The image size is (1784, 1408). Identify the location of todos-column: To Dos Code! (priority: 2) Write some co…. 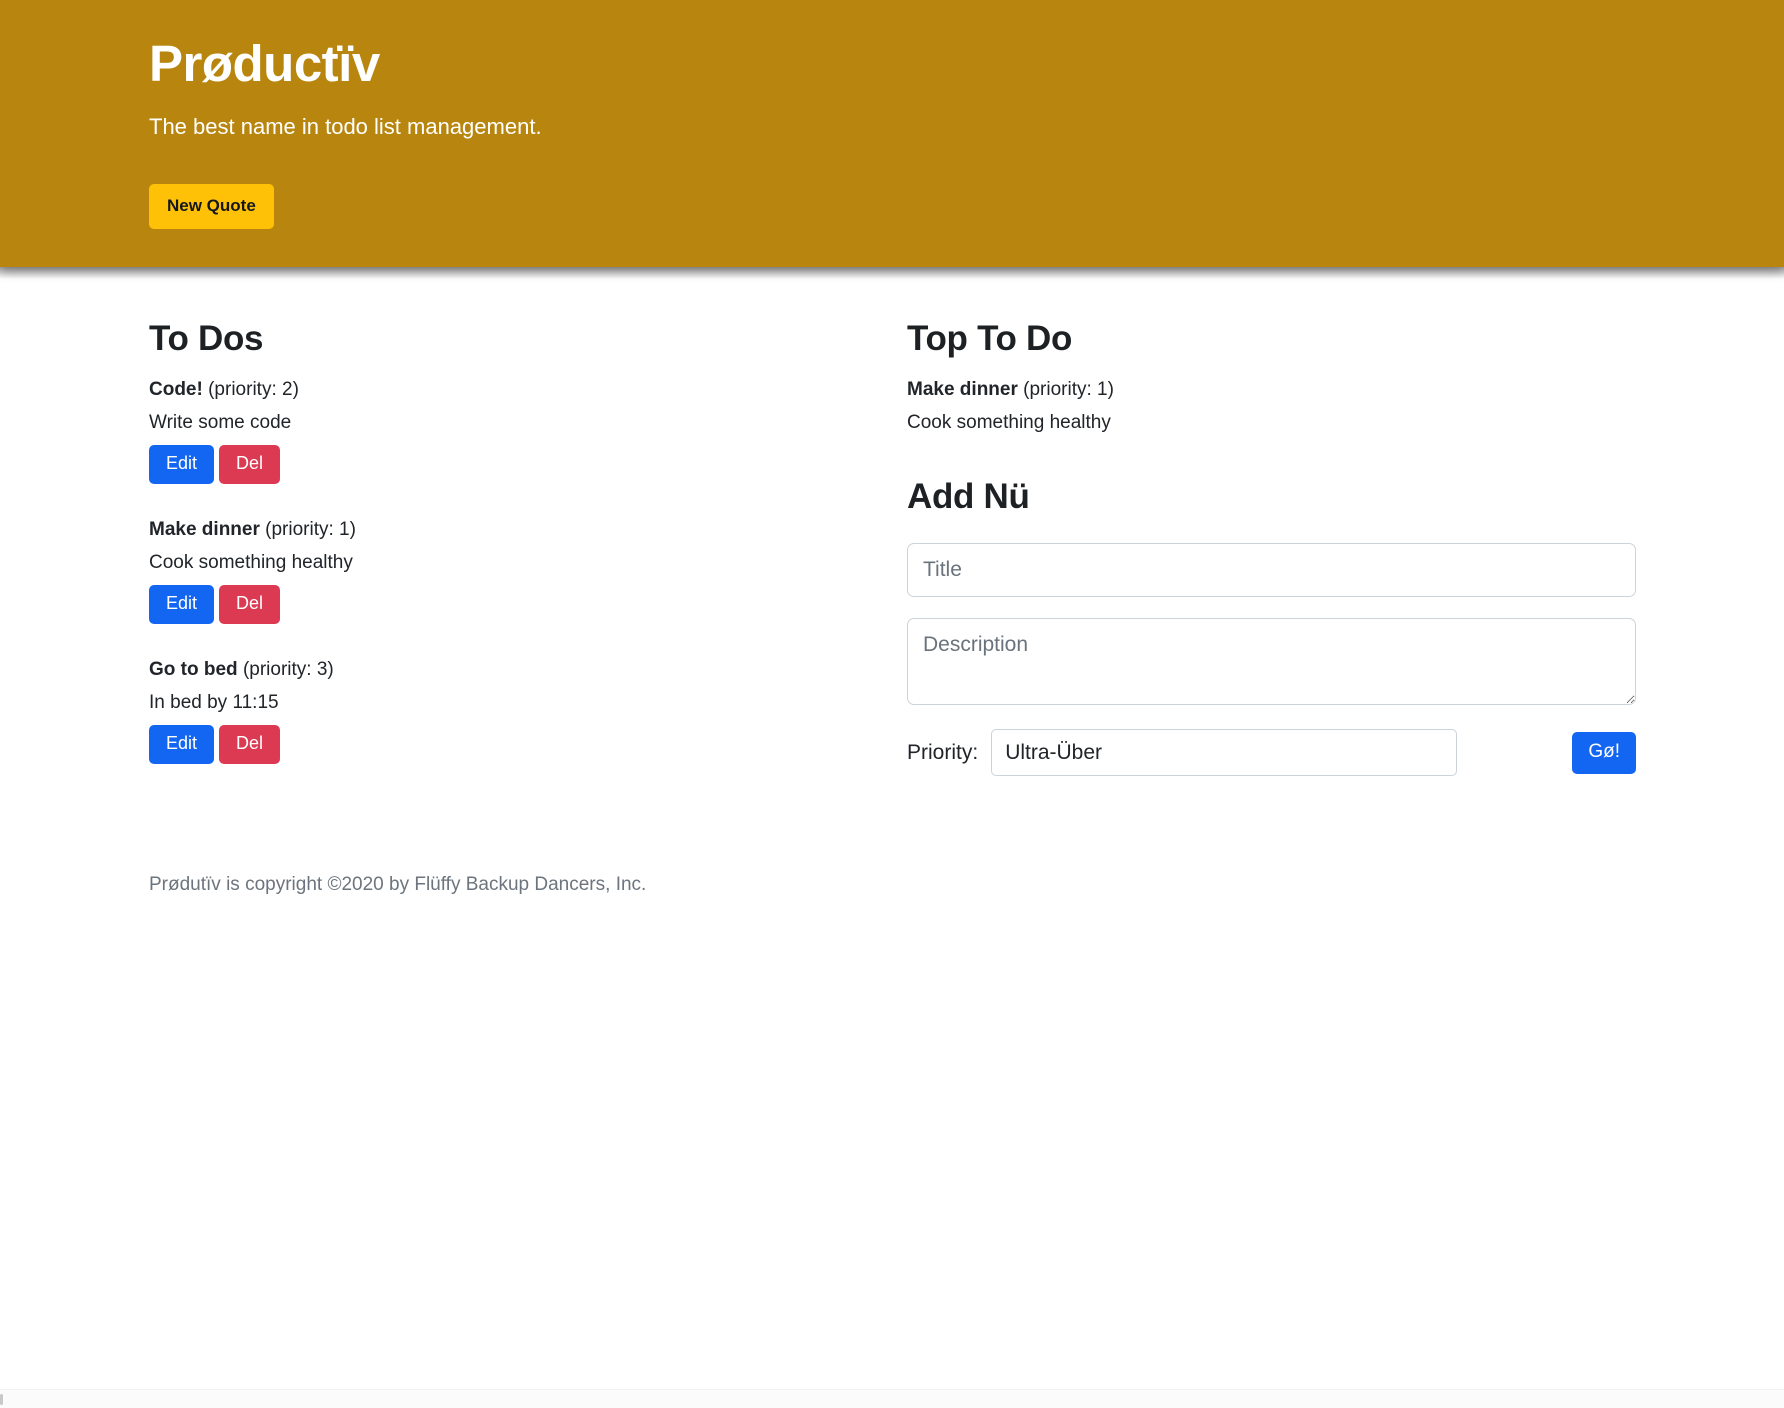
(520, 548).